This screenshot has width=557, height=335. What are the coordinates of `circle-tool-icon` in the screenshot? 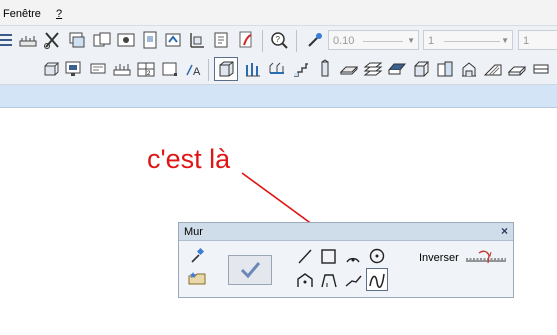 It's located at (377, 256).